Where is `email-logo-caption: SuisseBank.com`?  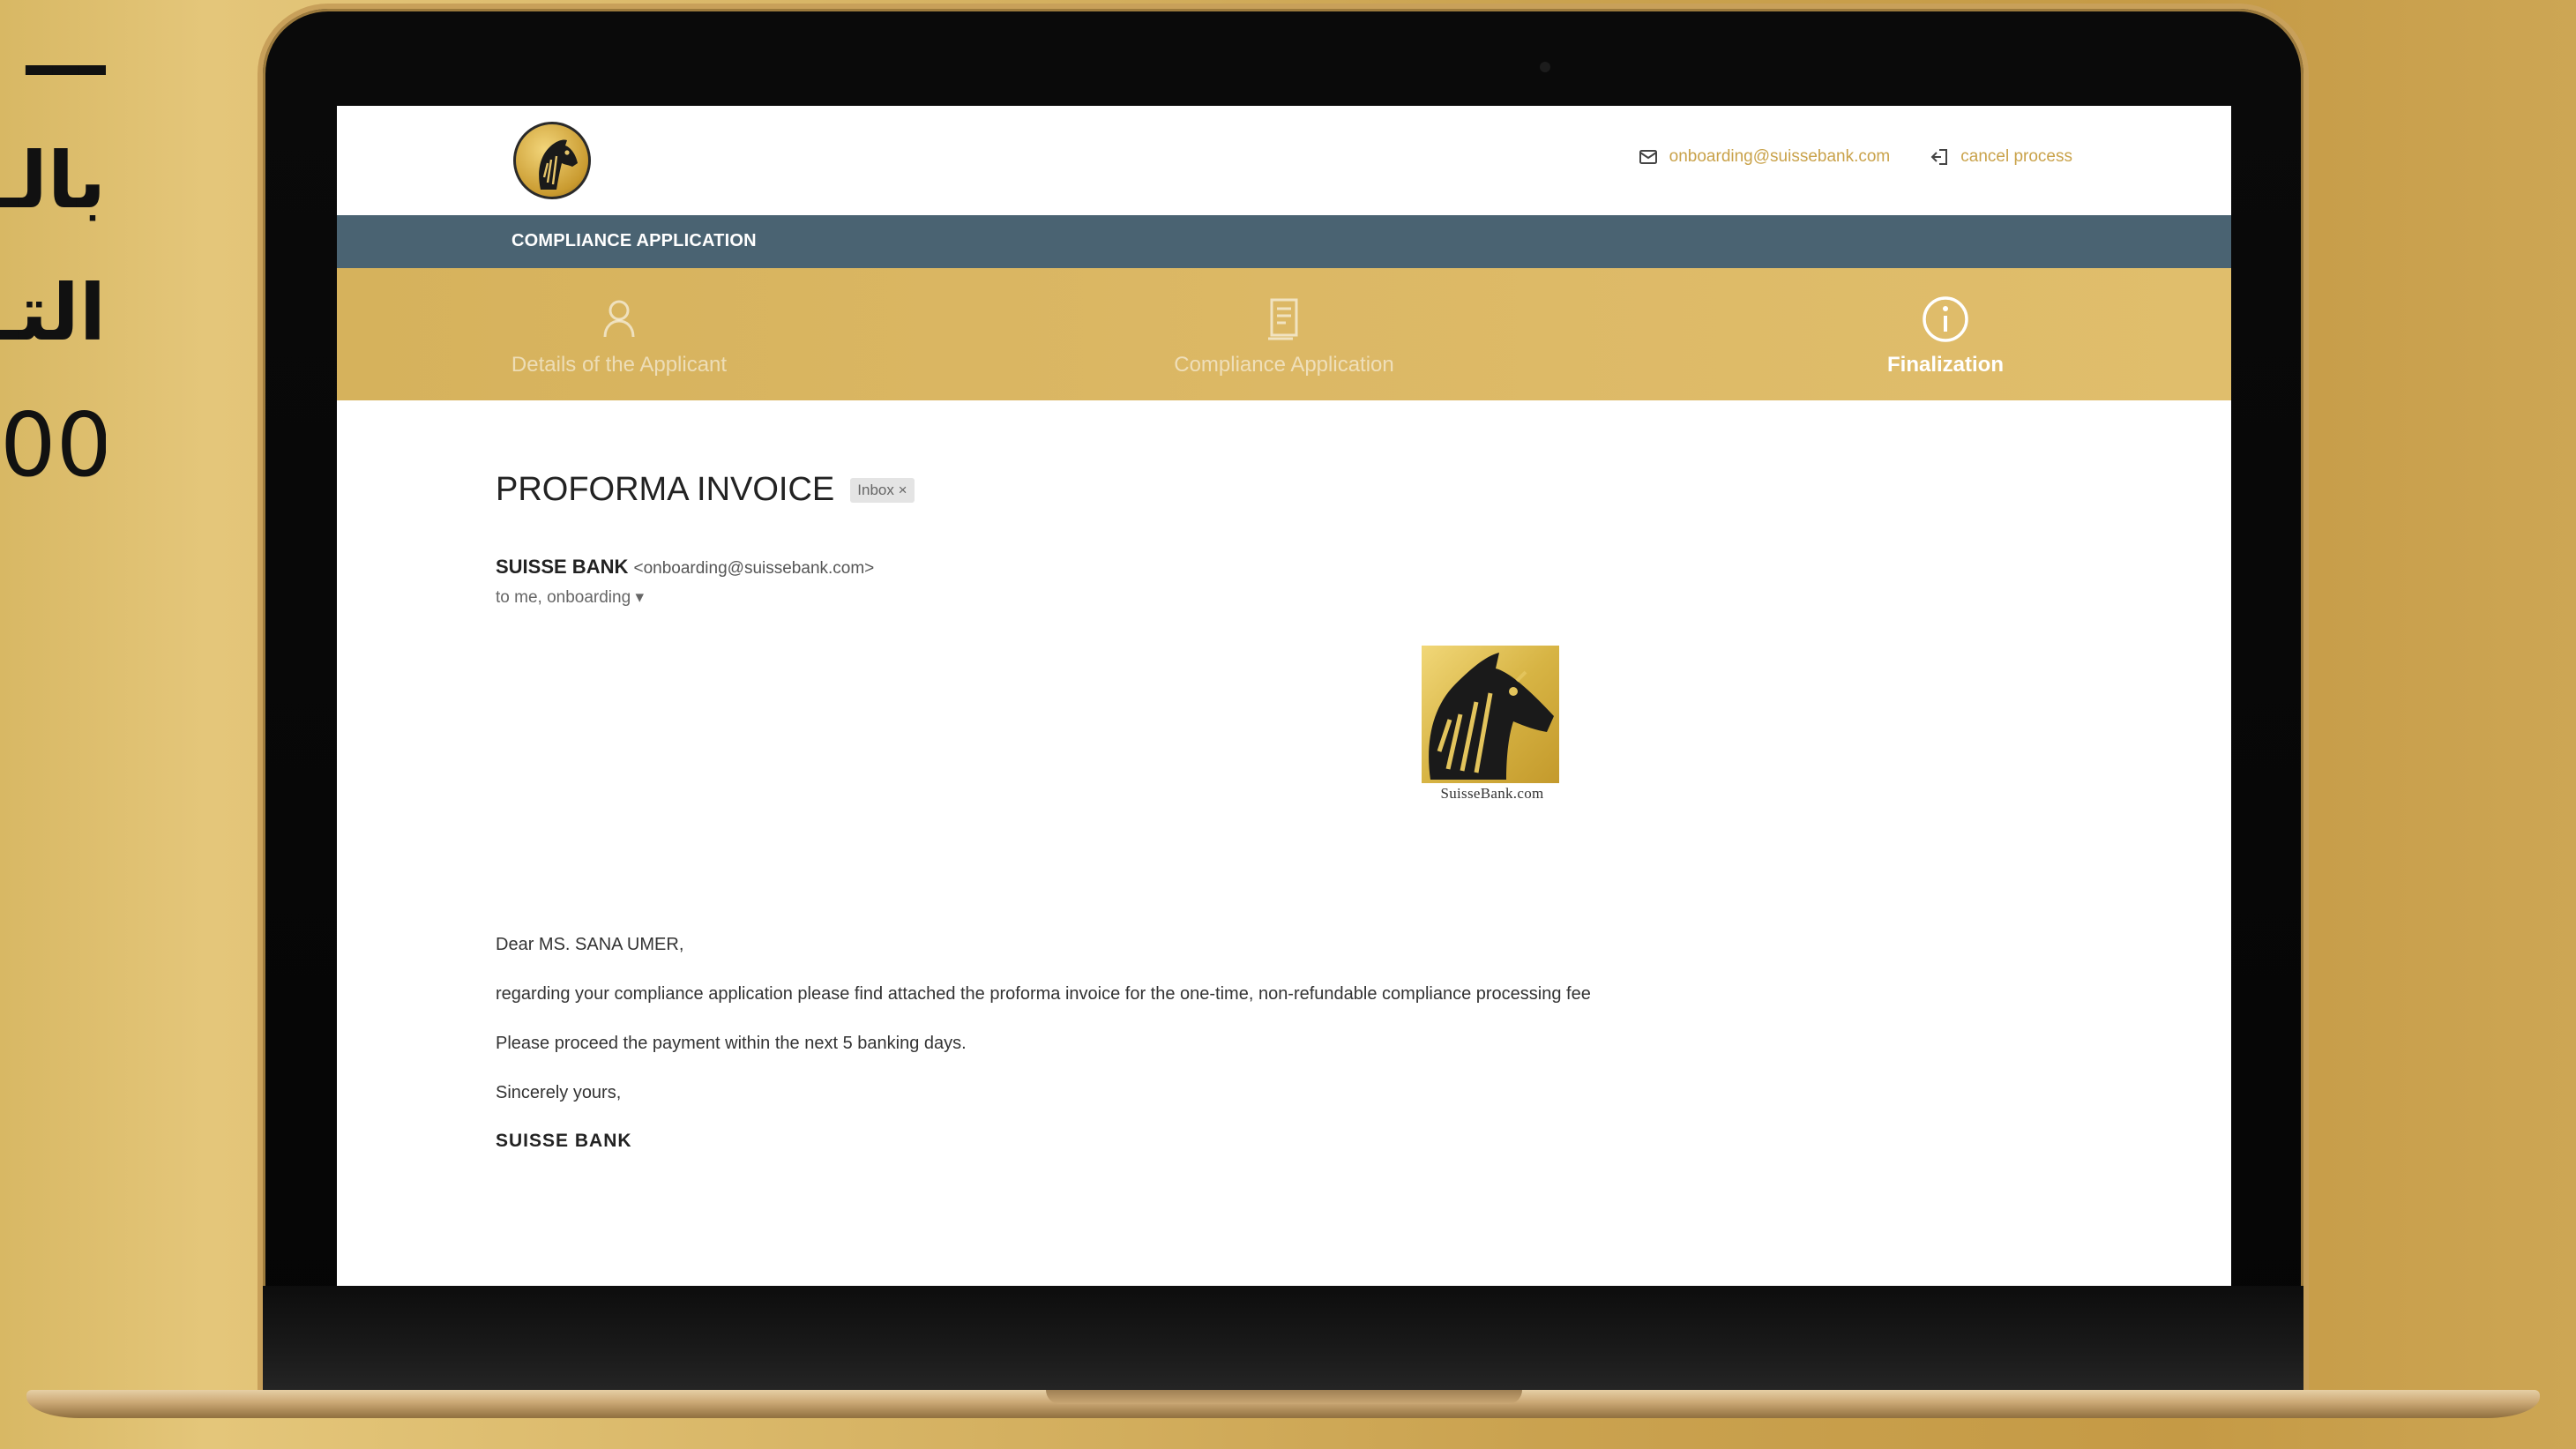
email-logo-caption: SuisseBank.com is located at coordinates (1492, 794).